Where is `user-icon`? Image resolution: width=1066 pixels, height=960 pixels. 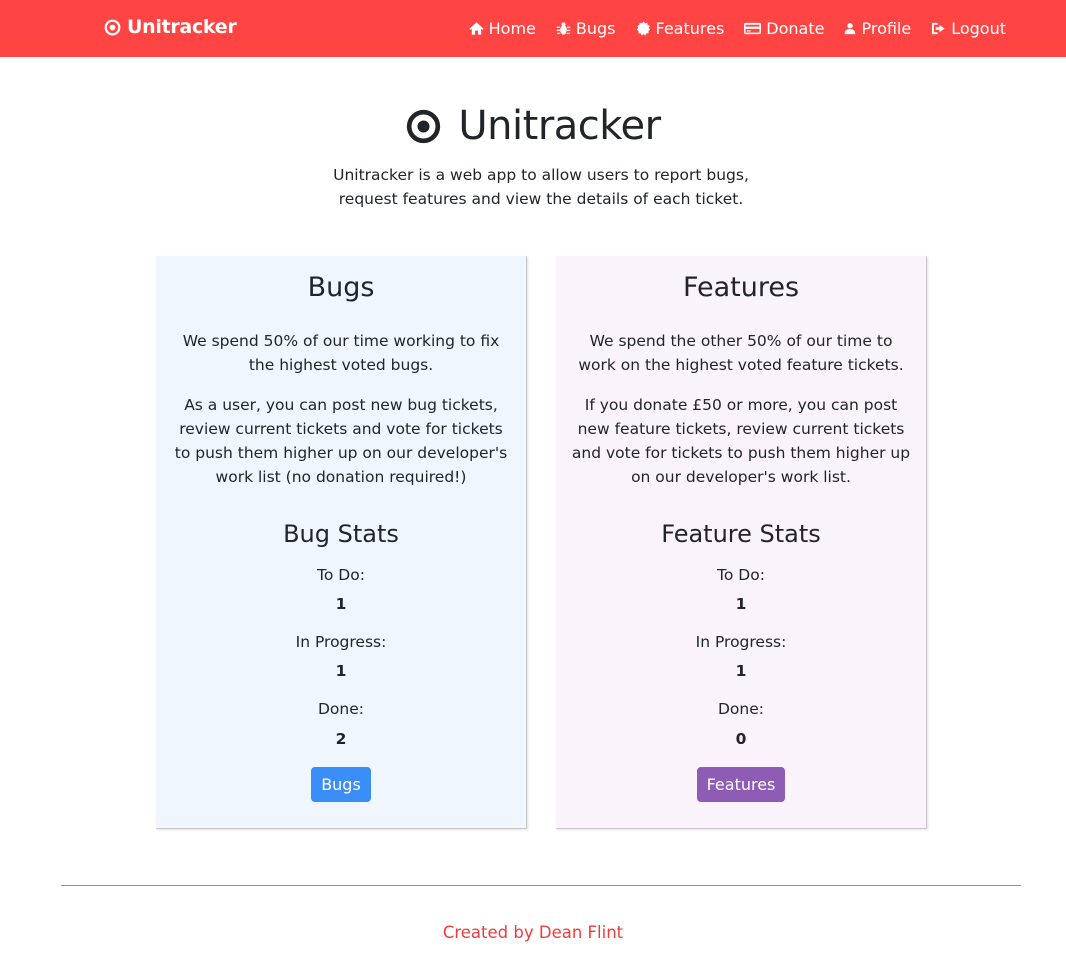
user-icon is located at coordinates (850, 28).